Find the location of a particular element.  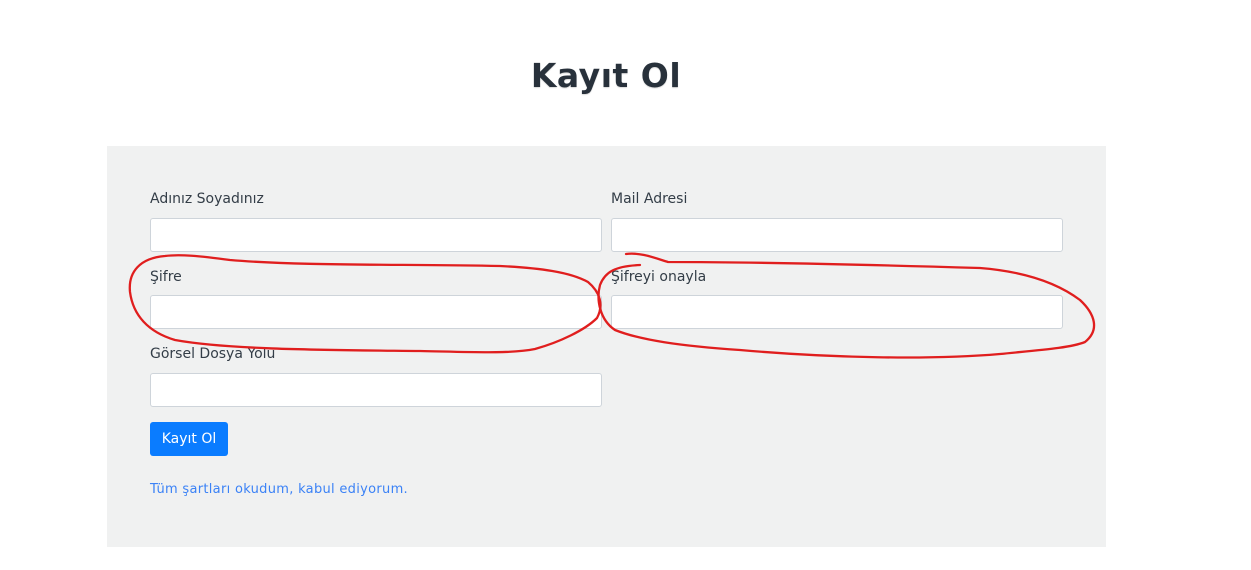

register-button: Kayıt Ol is located at coordinates (189, 439).